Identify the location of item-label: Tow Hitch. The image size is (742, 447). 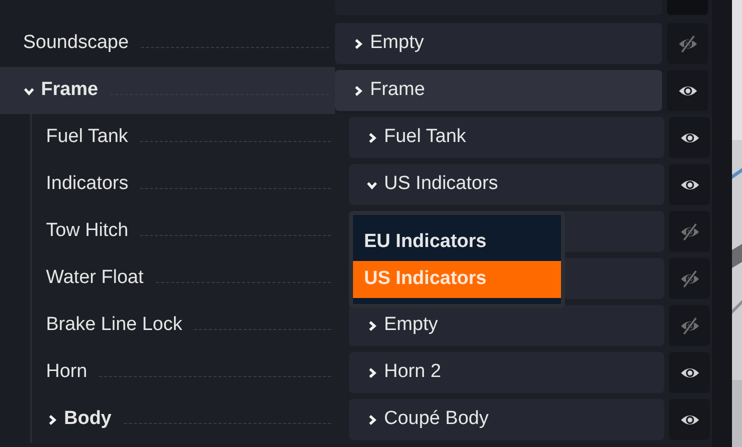
(87, 231).